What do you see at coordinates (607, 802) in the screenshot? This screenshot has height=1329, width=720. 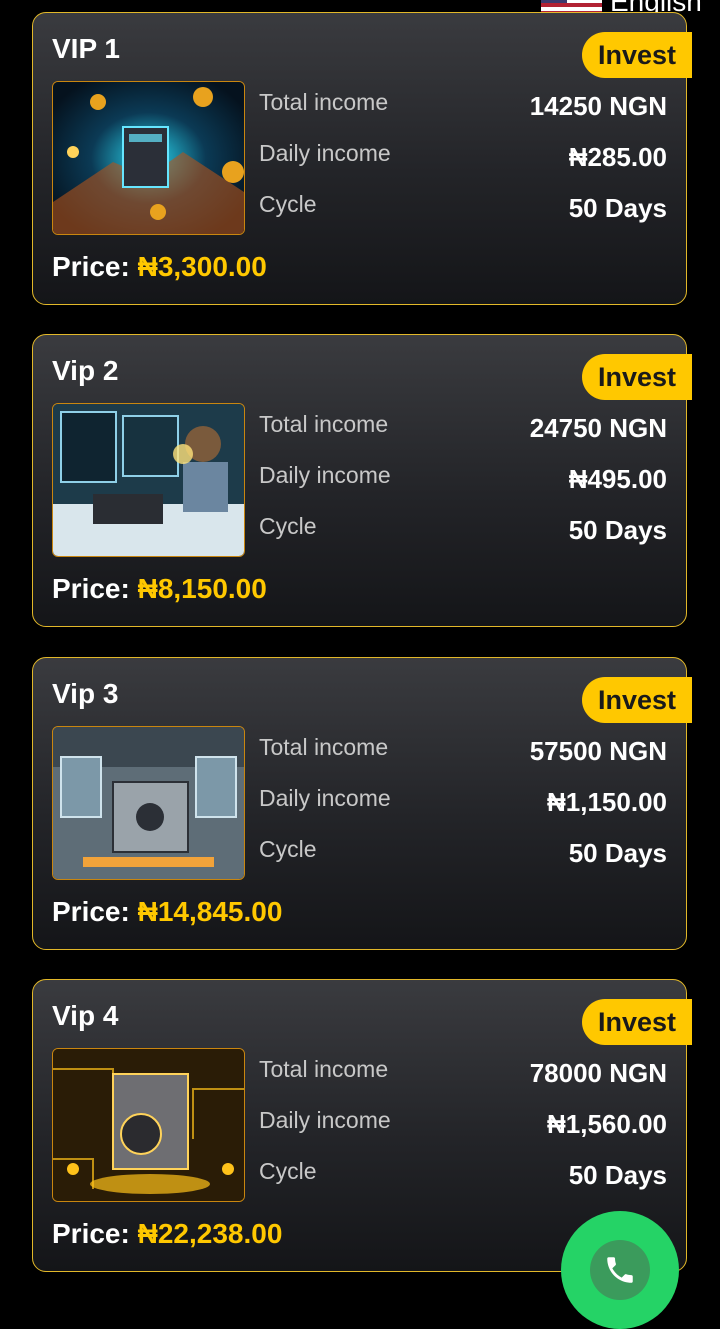 I see `daily-income-value: ₦1,150.00` at bounding box center [607, 802].